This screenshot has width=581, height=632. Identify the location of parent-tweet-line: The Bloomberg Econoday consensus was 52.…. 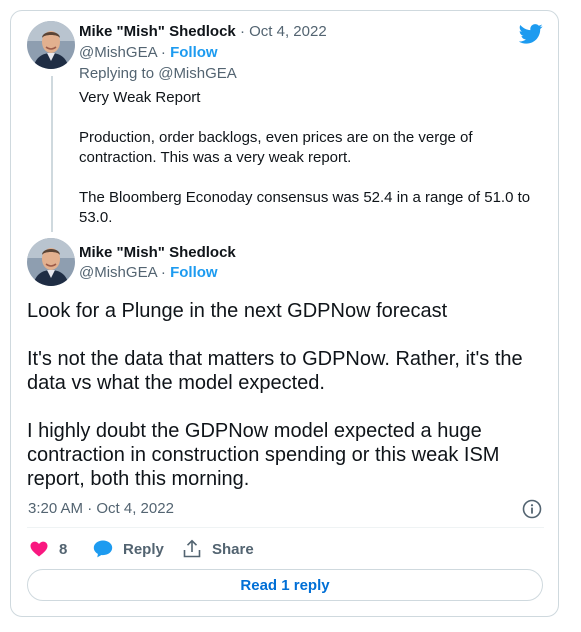
(305, 197).